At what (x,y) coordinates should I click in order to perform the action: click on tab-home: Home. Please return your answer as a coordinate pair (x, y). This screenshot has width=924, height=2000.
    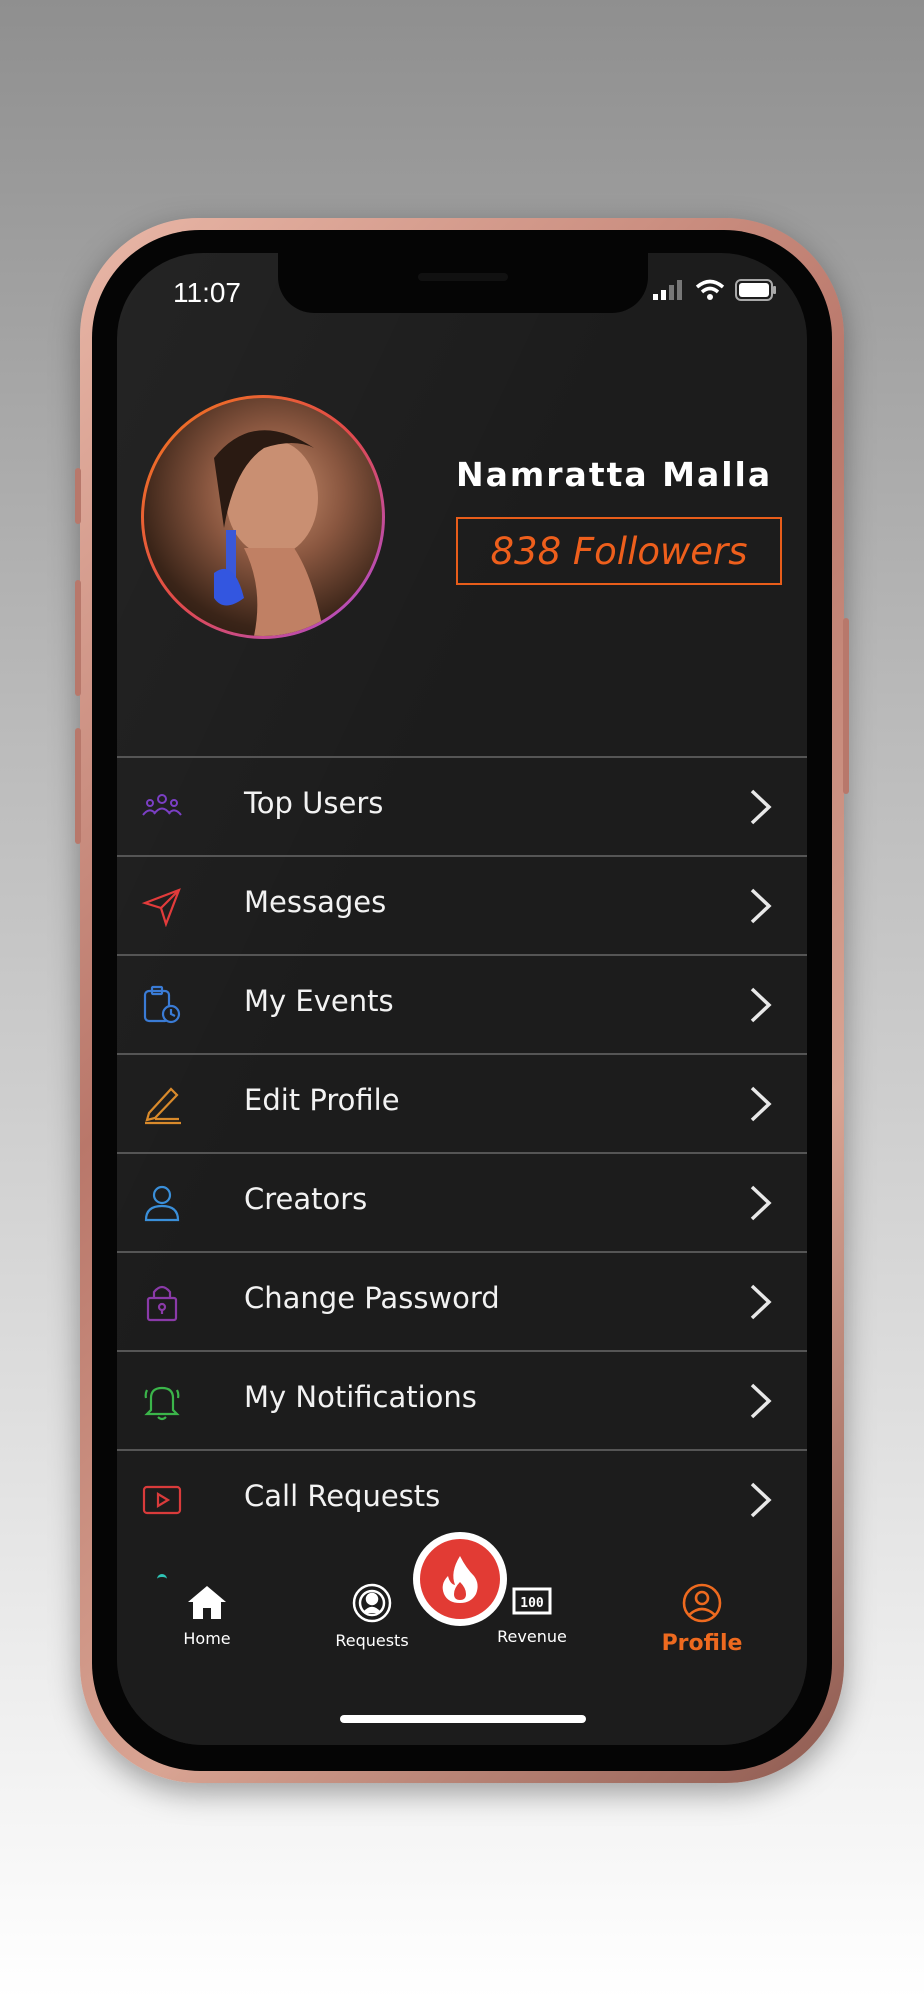
    Looking at the image, I should click on (207, 1615).